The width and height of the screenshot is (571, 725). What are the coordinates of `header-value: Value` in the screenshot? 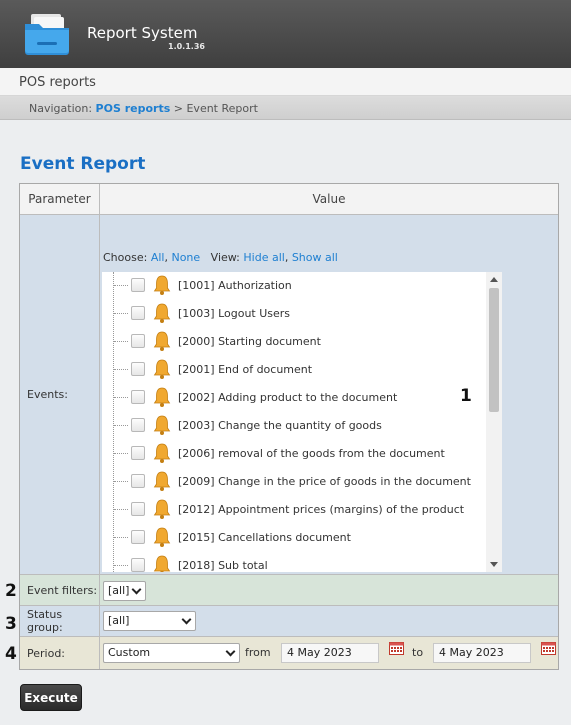 It's located at (329, 199).